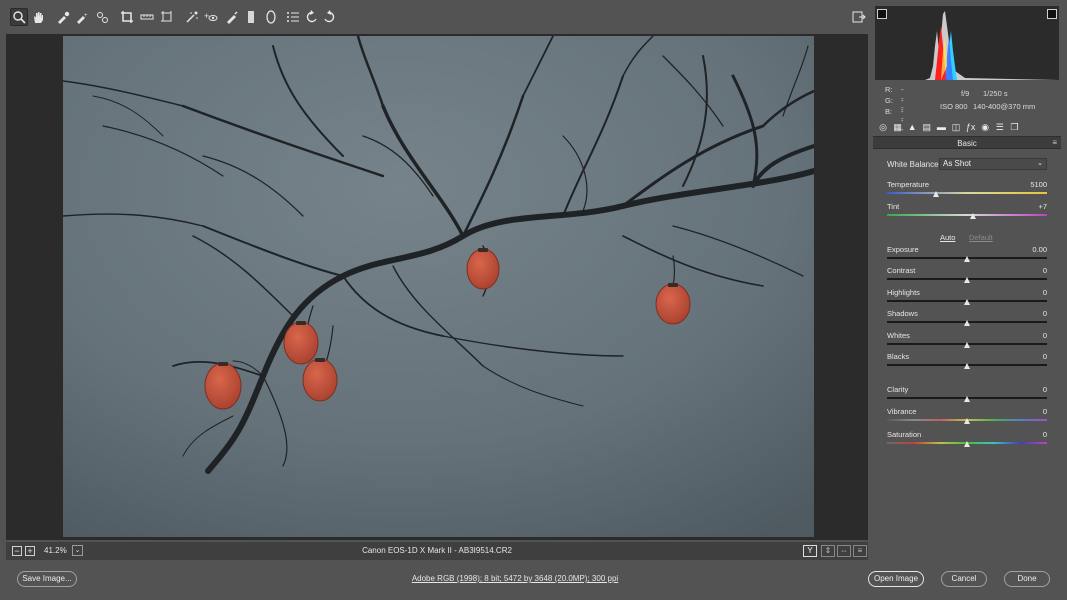  I want to click on temperature-slider-track, so click(967, 193).